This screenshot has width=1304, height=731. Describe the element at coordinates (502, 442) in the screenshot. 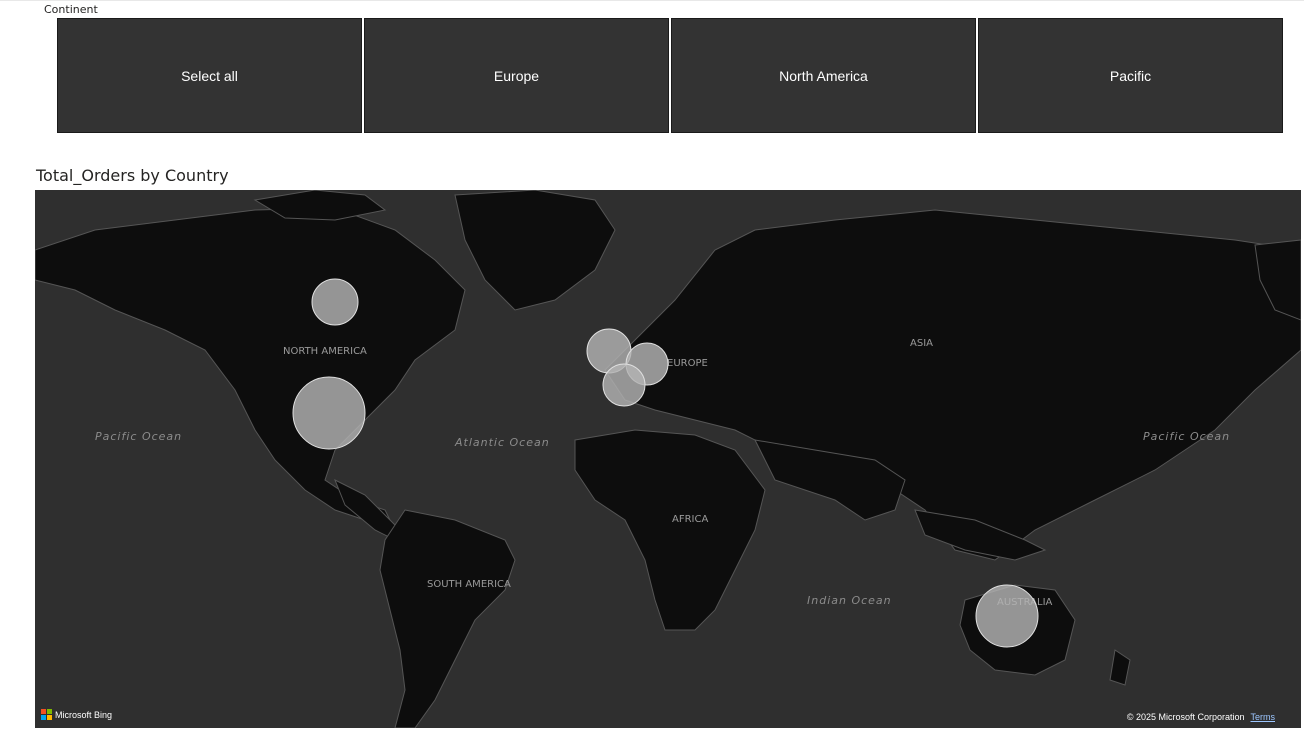

I see `ocean-label-atlantic: Atlantic Ocean` at that location.